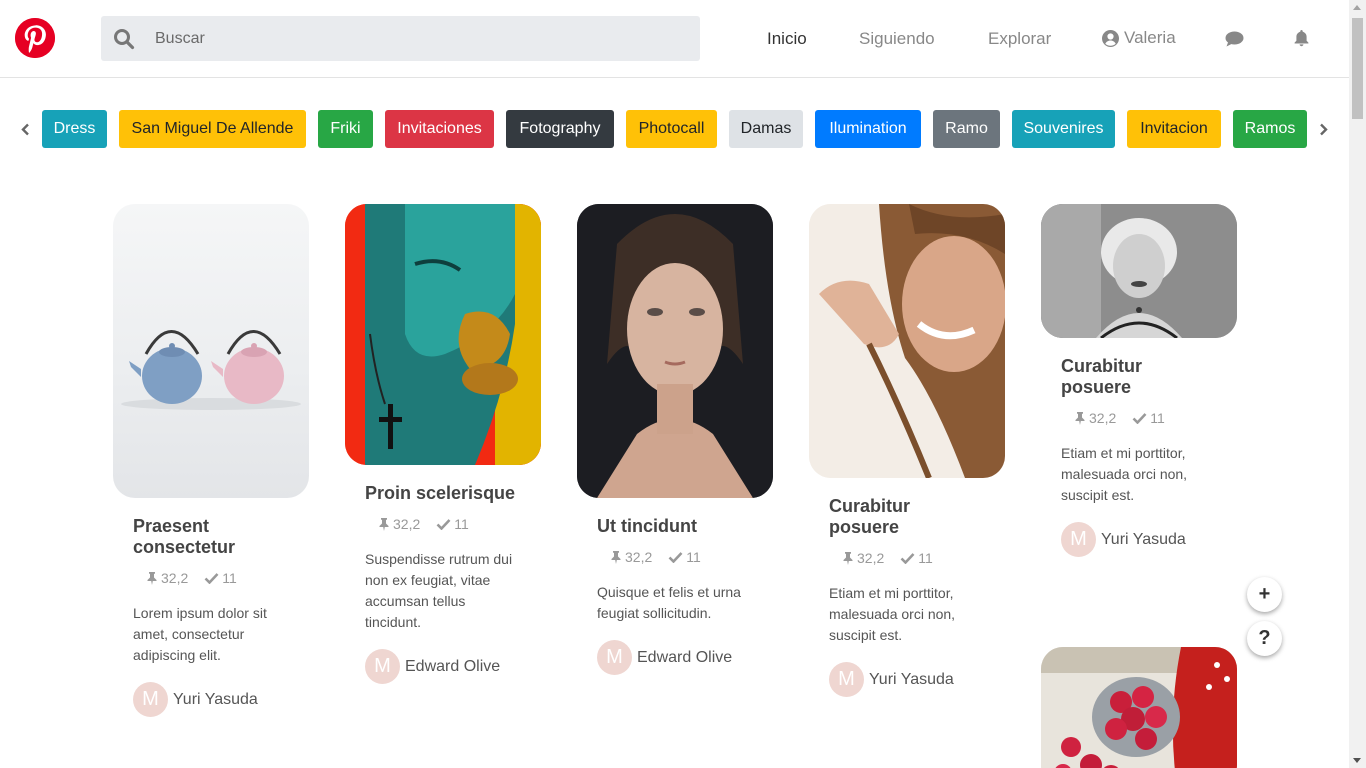 Image resolution: width=1366 pixels, height=768 pixels. Describe the element at coordinates (1150, 37) in the screenshot. I see `nav-user-name: Valeria` at that location.